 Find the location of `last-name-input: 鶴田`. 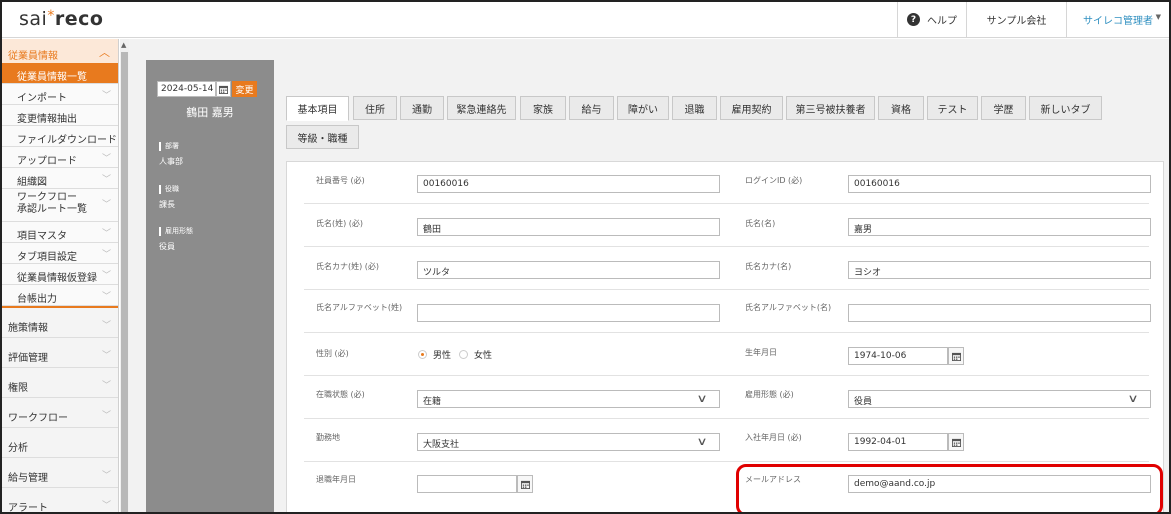

last-name-input: 鶴田 is located at coordinates (568, 227).